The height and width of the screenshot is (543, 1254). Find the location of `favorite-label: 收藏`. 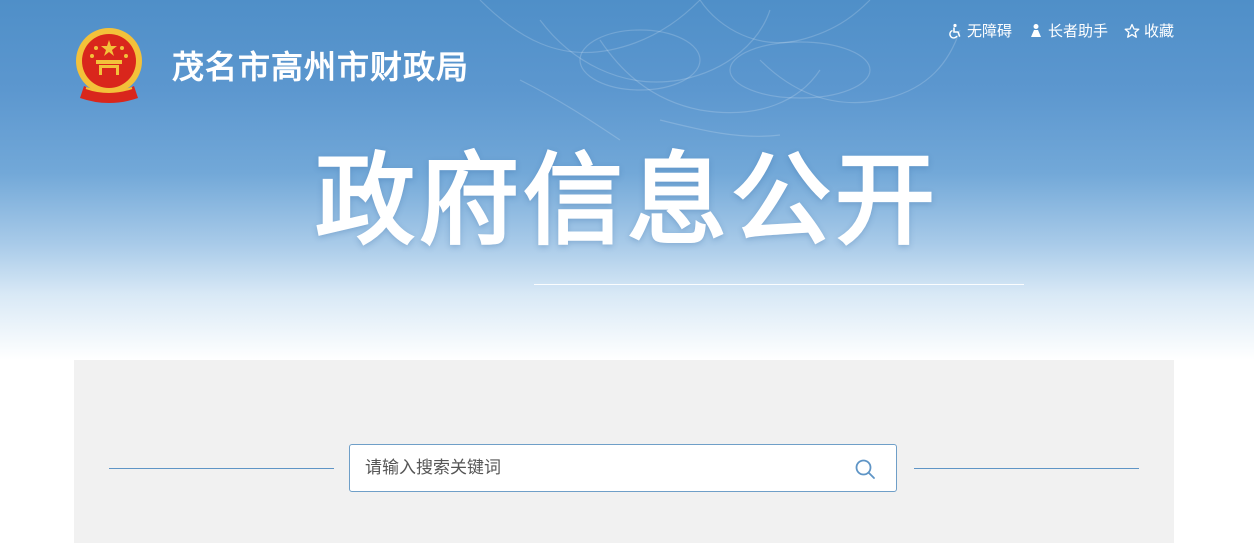

favorite-label: 收藏 is located at coordinates (1158, 31).